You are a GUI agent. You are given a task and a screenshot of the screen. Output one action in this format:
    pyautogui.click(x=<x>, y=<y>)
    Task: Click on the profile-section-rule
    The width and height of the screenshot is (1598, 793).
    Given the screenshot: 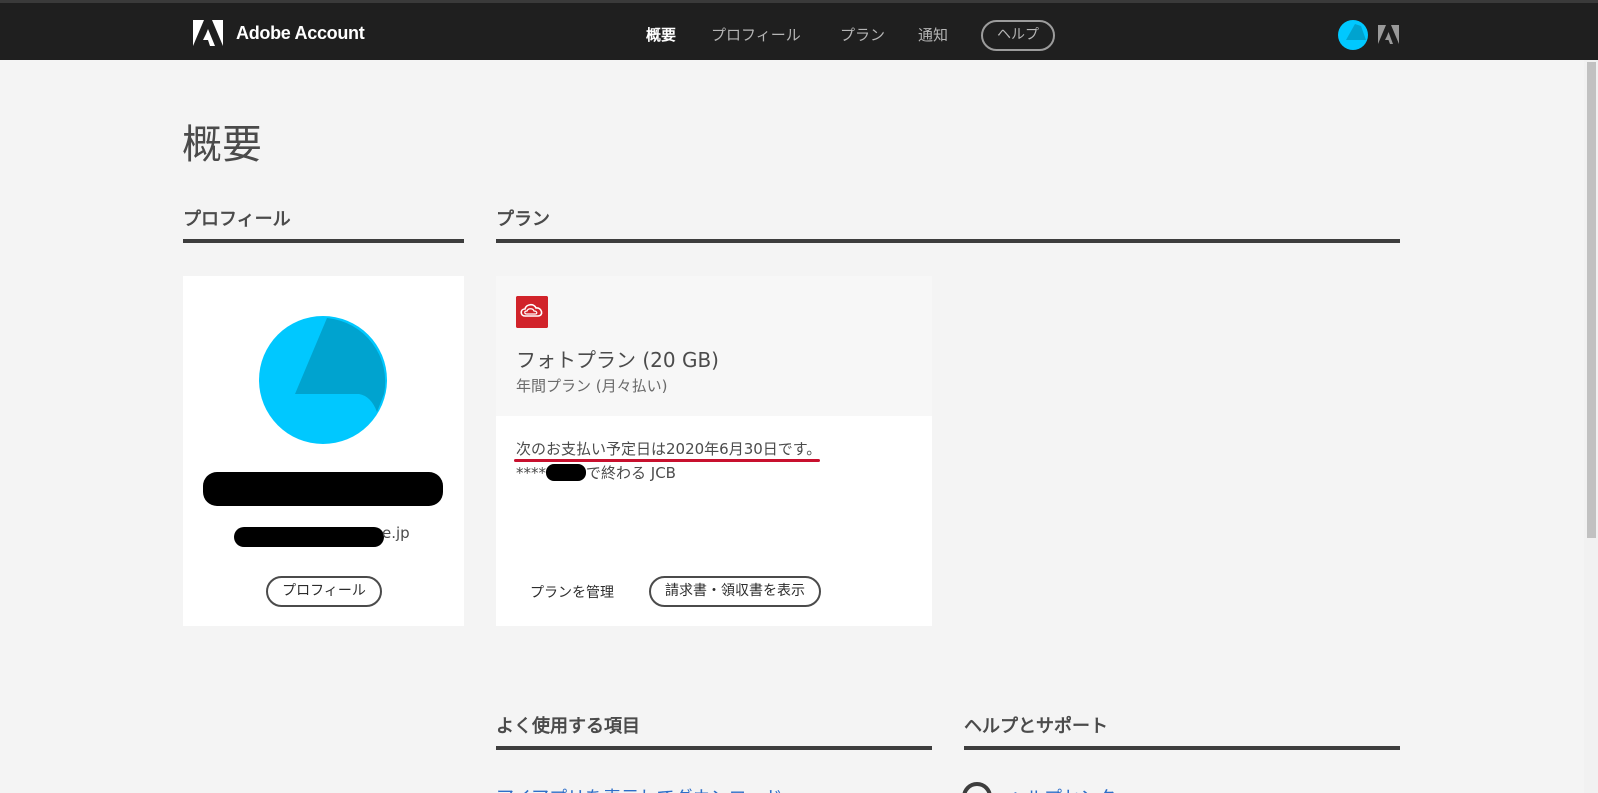 What is the action you would take?
    pyautogui.click(x=323, y=241)
    